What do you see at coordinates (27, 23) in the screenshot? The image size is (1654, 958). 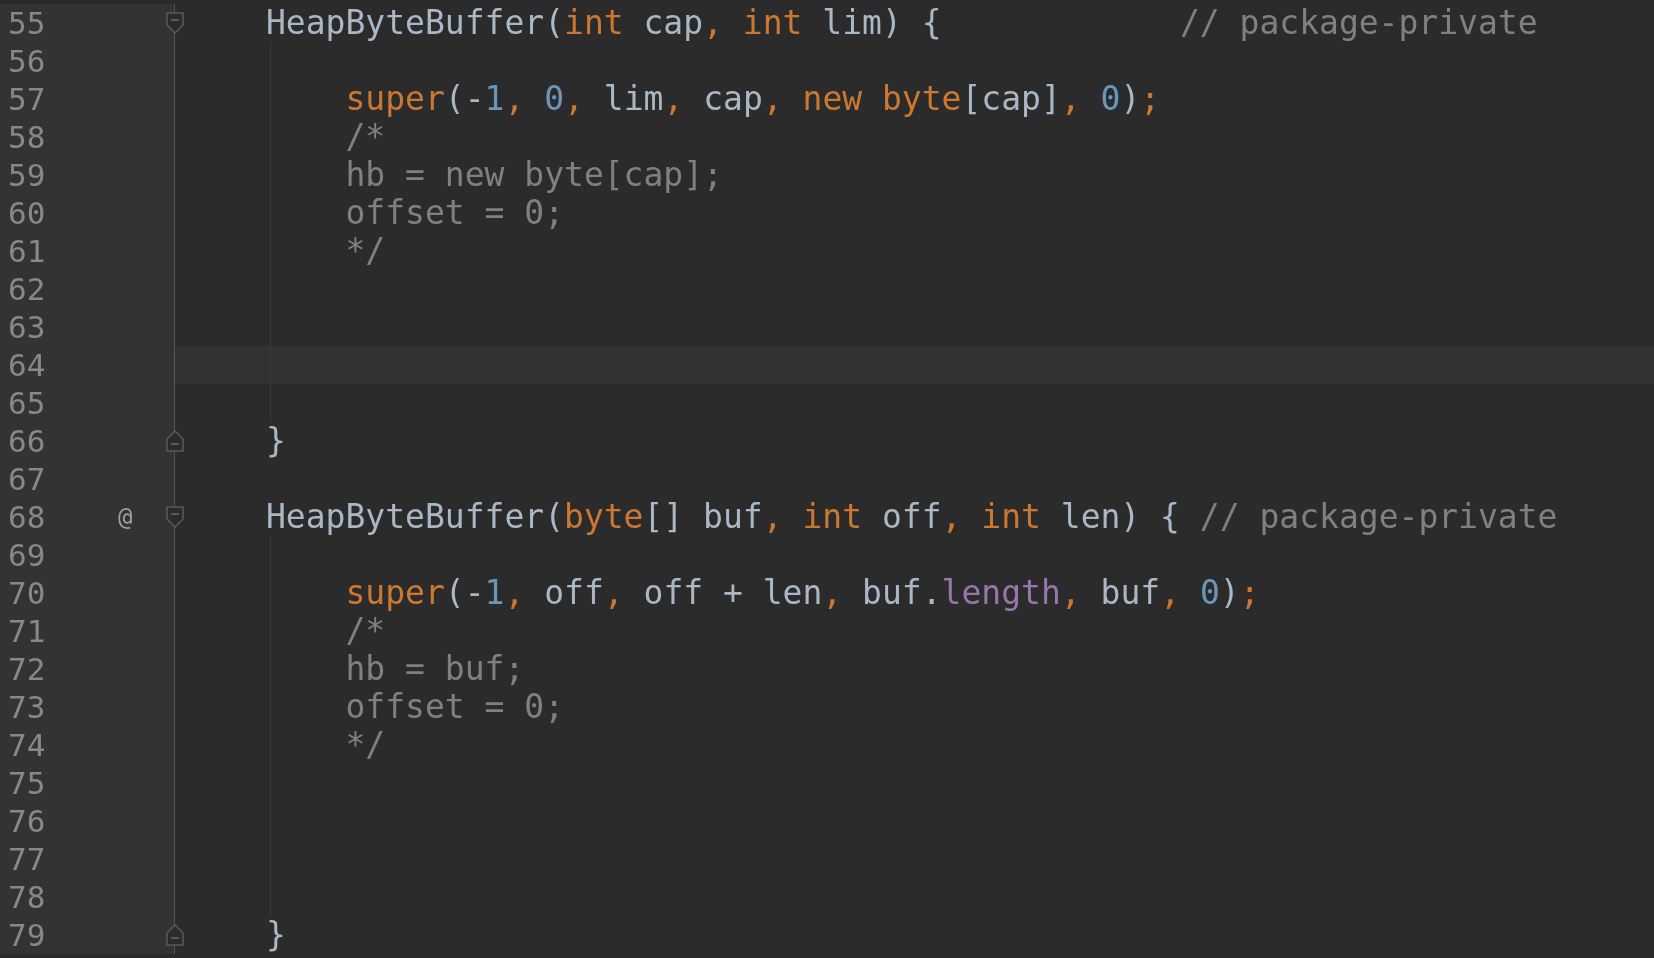 I see `line-number: 55` at bounding box center [27, 23].